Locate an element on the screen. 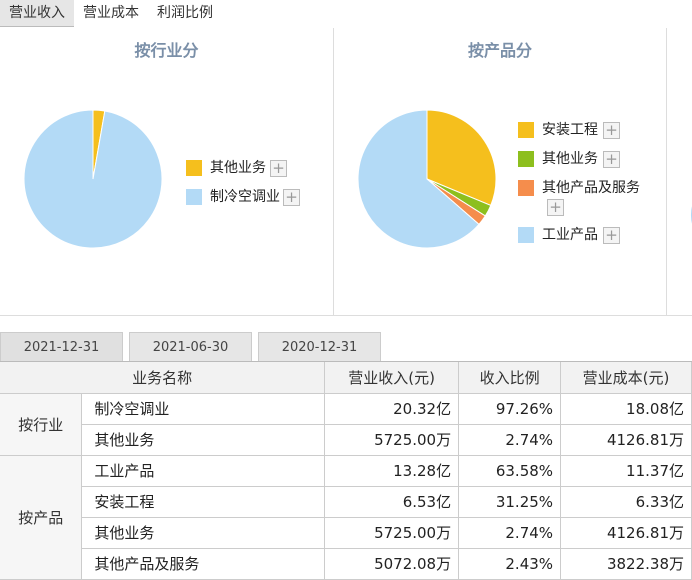  legend-label: 安装工程 is located at coordinates (570, 130).